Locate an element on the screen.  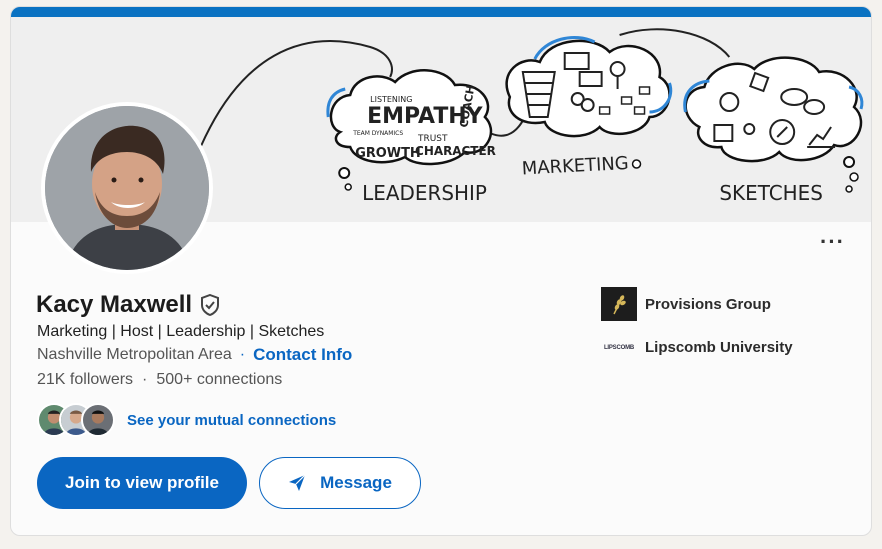
organization-name: Lipscomb University is located at coordinates (719, 347).